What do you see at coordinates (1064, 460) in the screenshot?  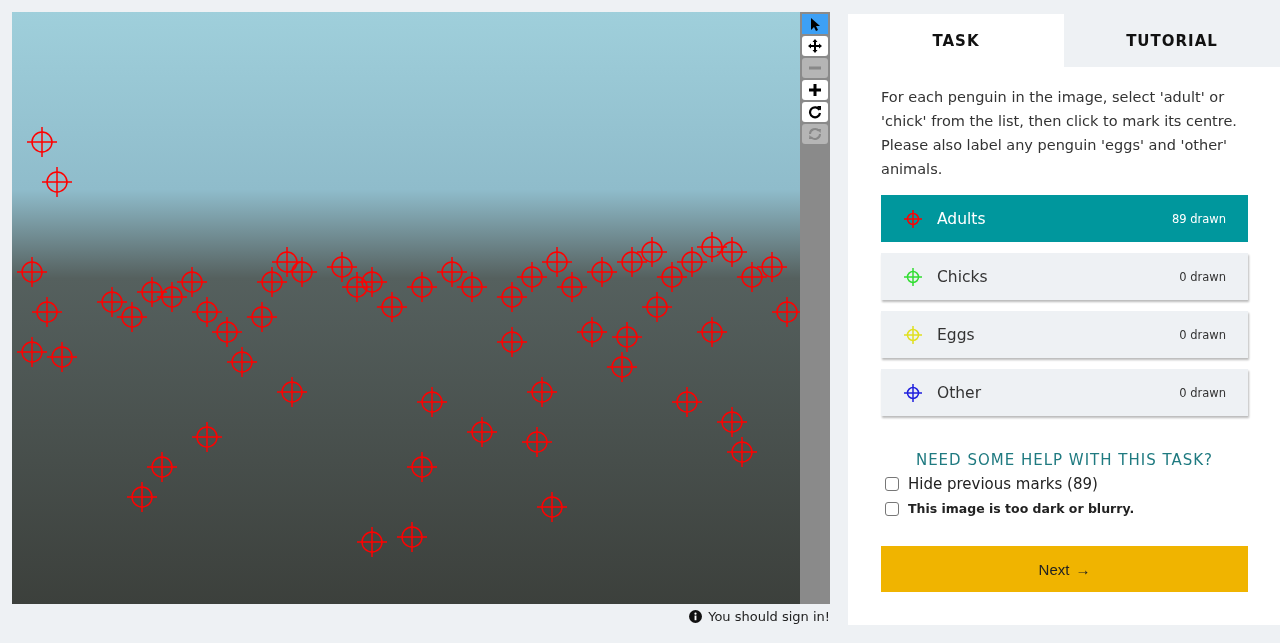 I see `help-link: NEED SOME HELP WITH THIS TASK?` at bounding box center [1064, 460].